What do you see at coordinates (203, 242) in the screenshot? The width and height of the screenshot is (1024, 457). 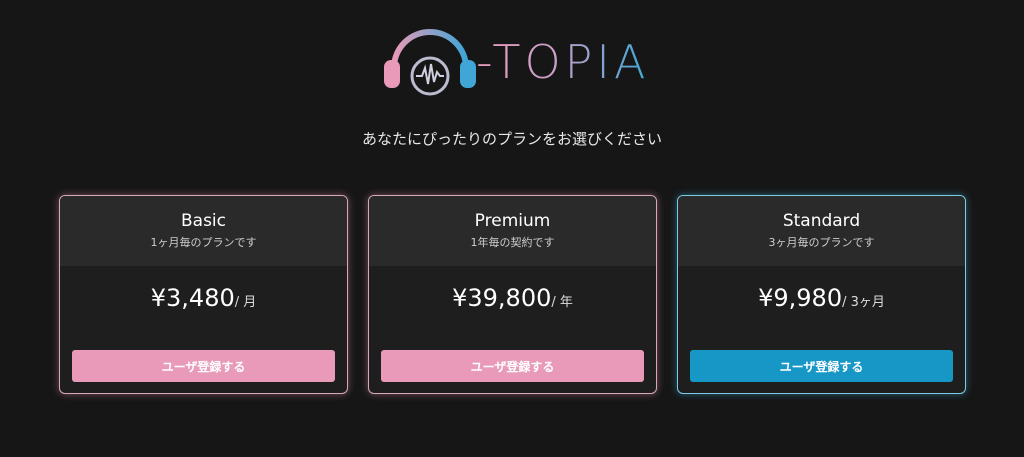 I see `plan-description: 1ヶ月毎のプランです` at bounding box center [203, 242].